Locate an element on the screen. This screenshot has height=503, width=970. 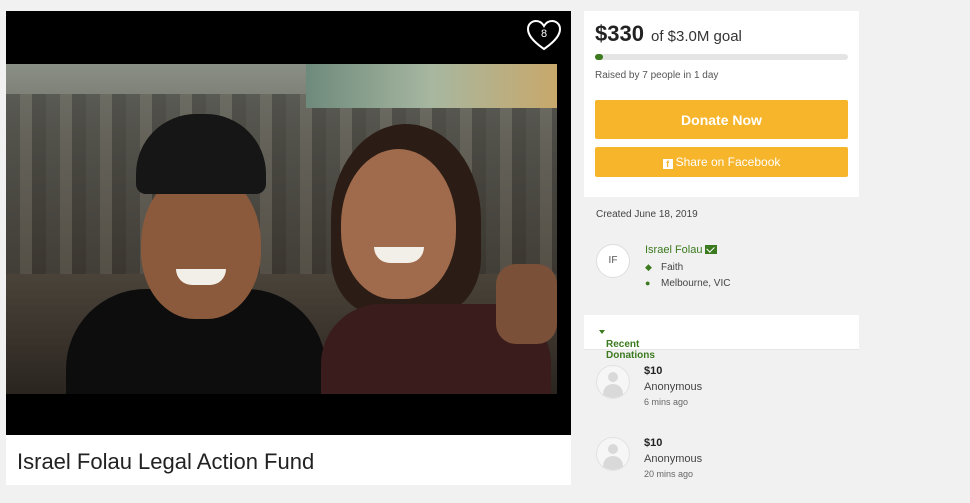
created-date: Created June 18, 2019 is located at coordinates (647, 214).